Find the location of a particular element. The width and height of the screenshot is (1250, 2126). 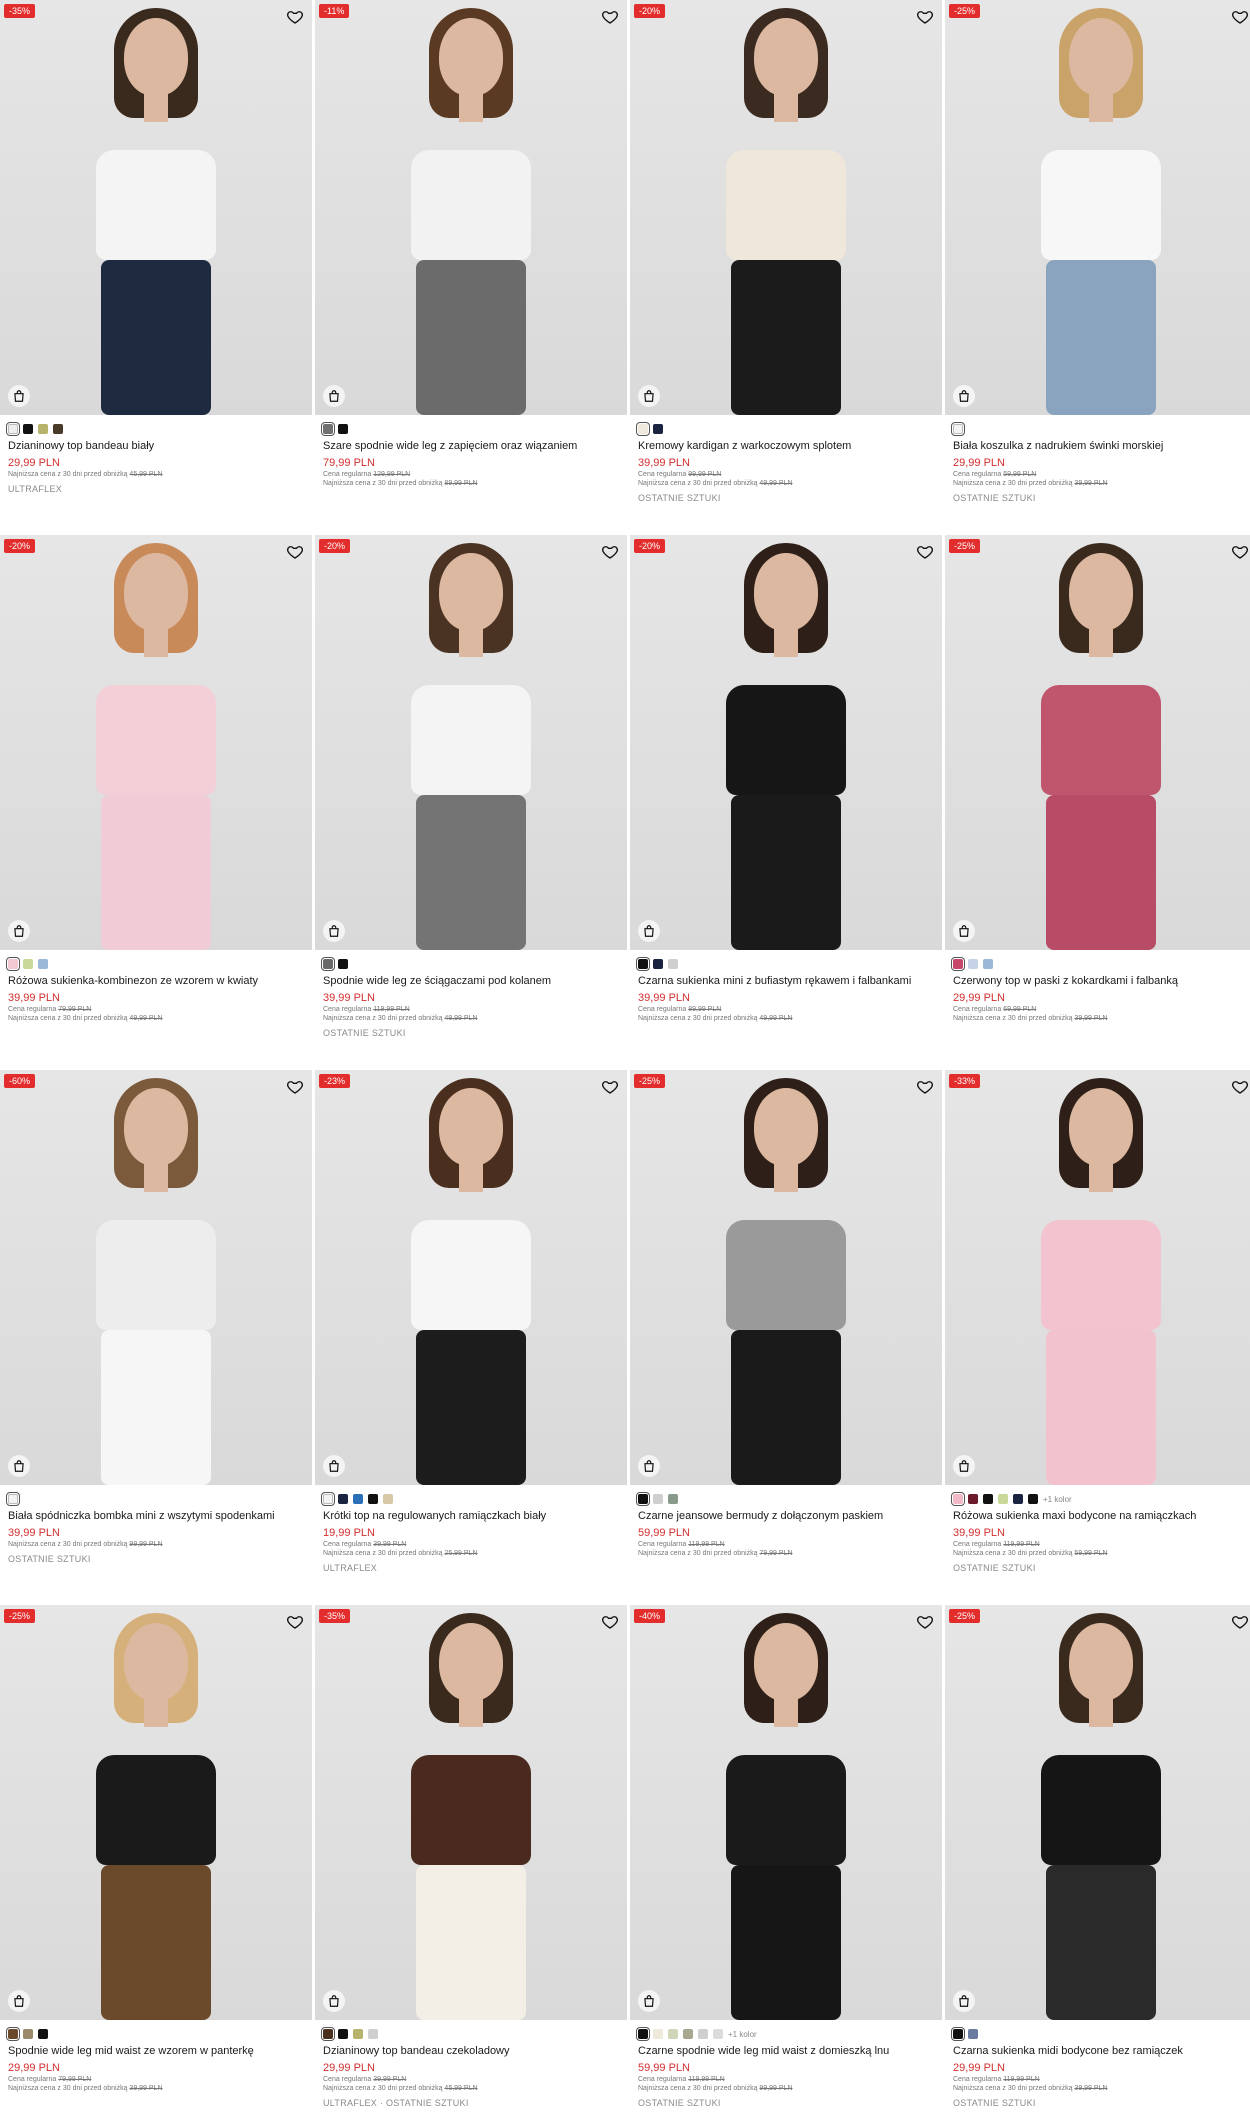

product-image: -23% is located at coordinates (471, 1277).